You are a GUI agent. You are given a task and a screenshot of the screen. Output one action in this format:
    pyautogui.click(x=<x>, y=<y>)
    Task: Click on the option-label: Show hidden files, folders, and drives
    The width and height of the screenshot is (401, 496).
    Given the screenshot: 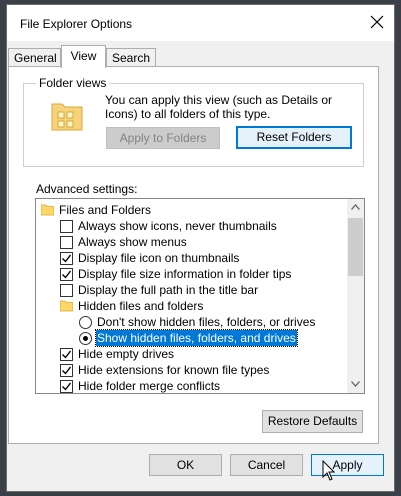 What is the action you would take?
    pyautogui.click(x=196, y=338)
    